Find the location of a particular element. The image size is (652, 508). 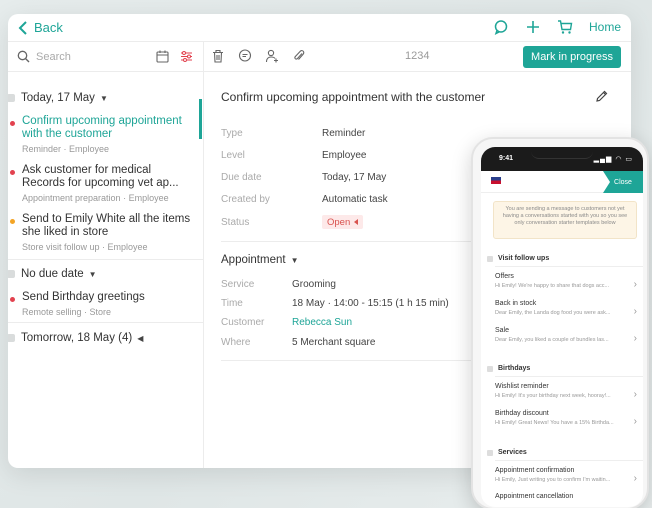

trash-icon is located at coordinates (218, 56).